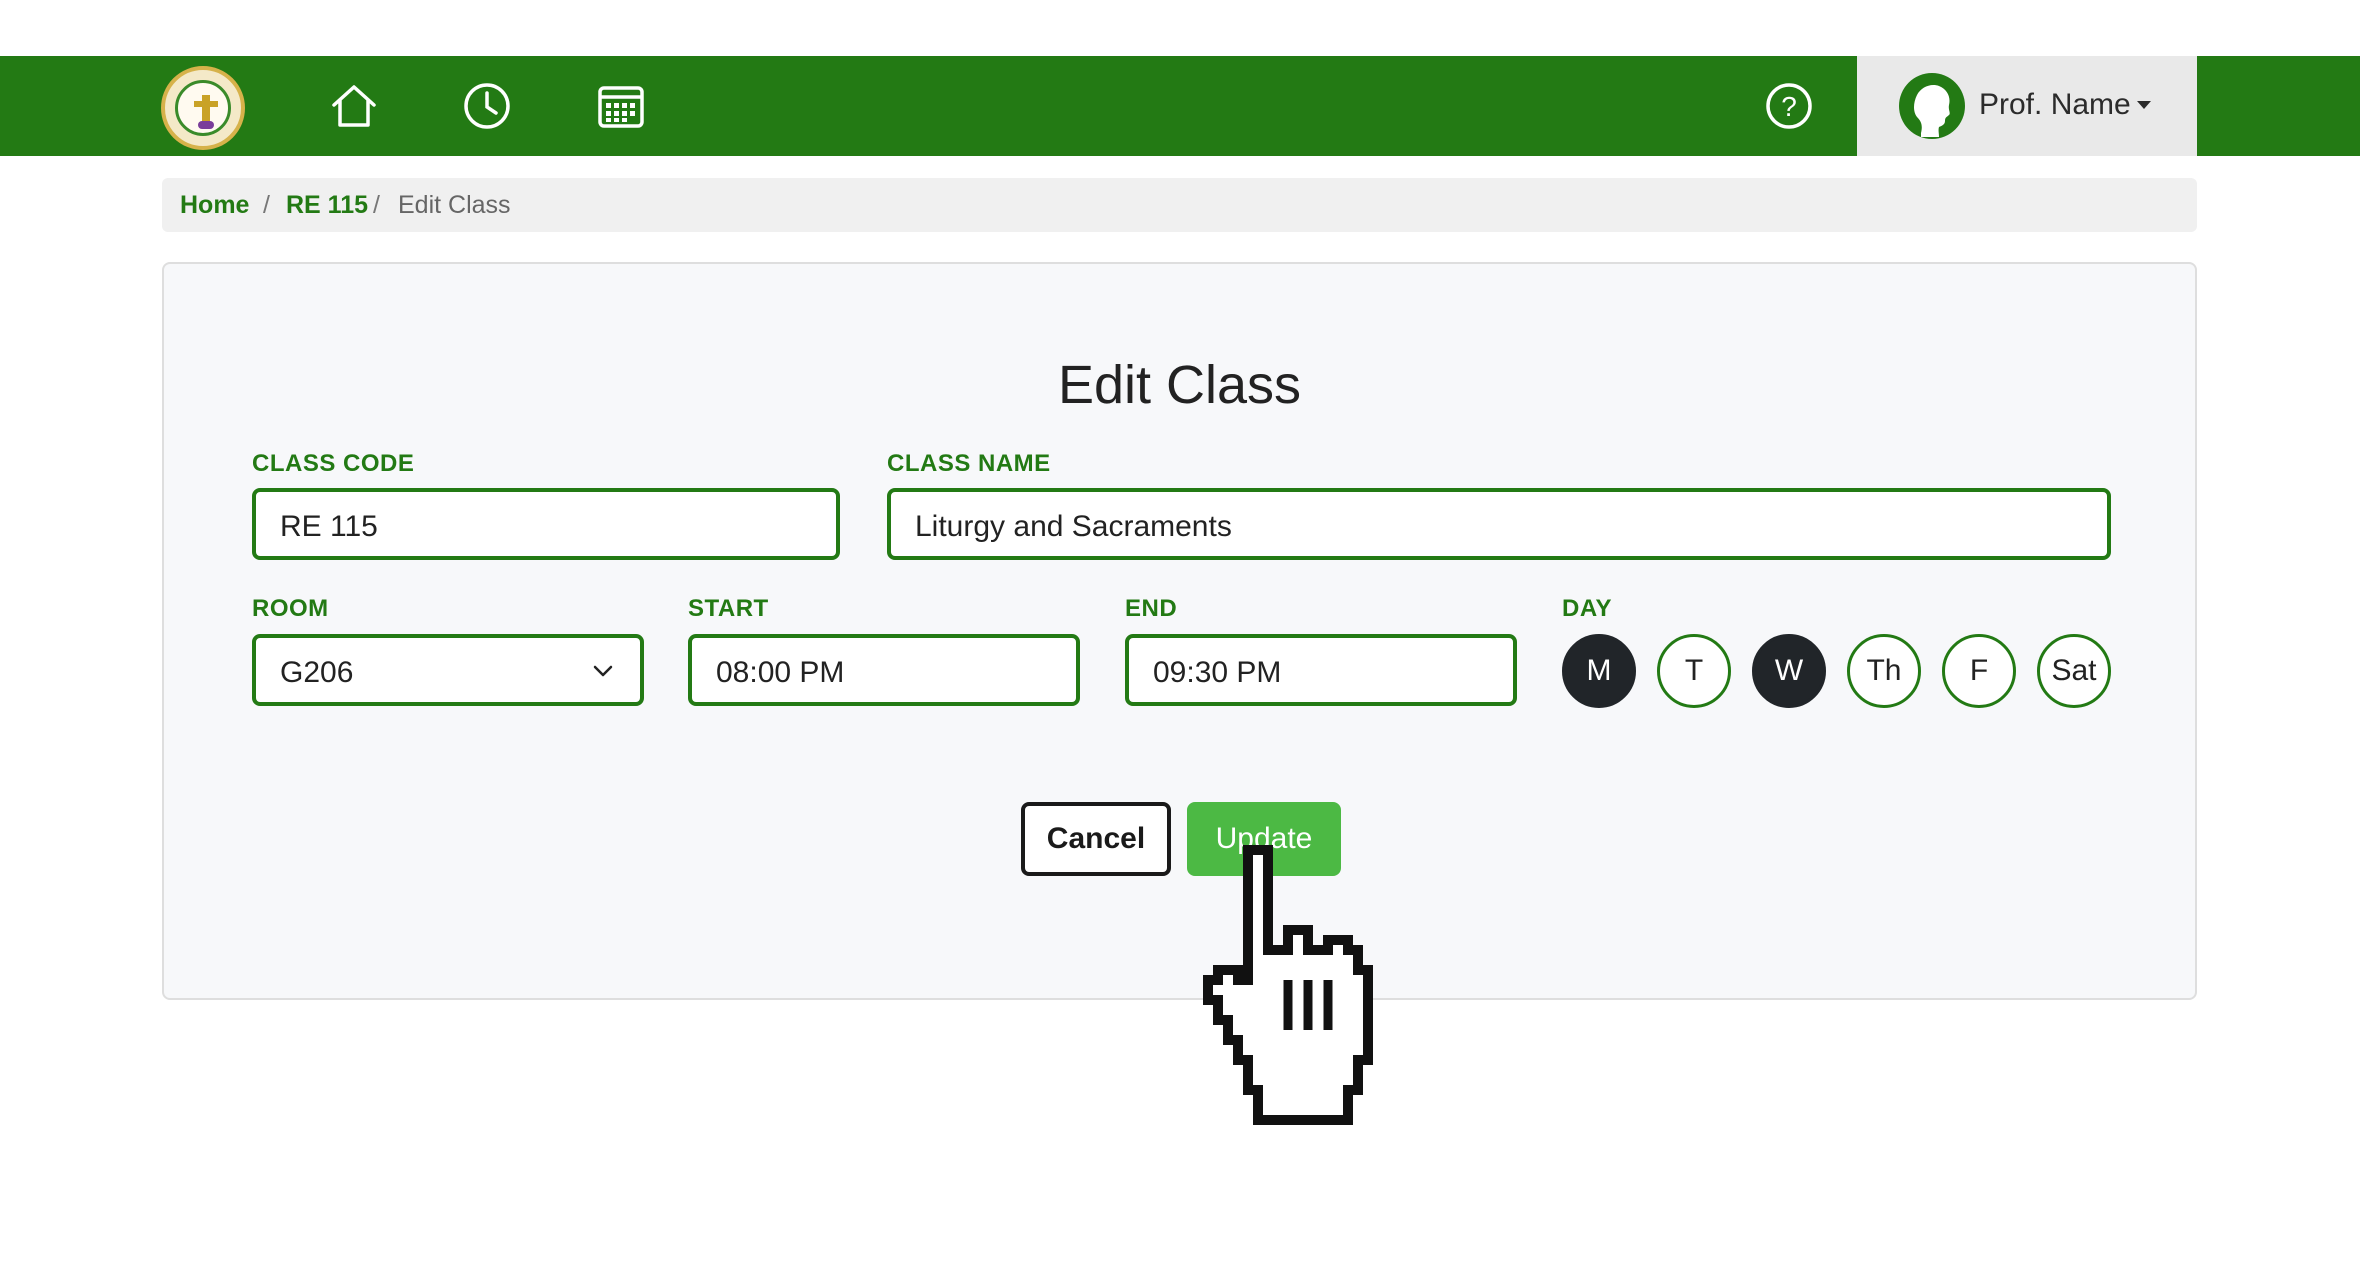 The image size is (2360, 1288). What do you see at coordinates (1979, 671) in the screenshot?
I see `day-toggle-friday: F` at bounding box center [1979, 671].